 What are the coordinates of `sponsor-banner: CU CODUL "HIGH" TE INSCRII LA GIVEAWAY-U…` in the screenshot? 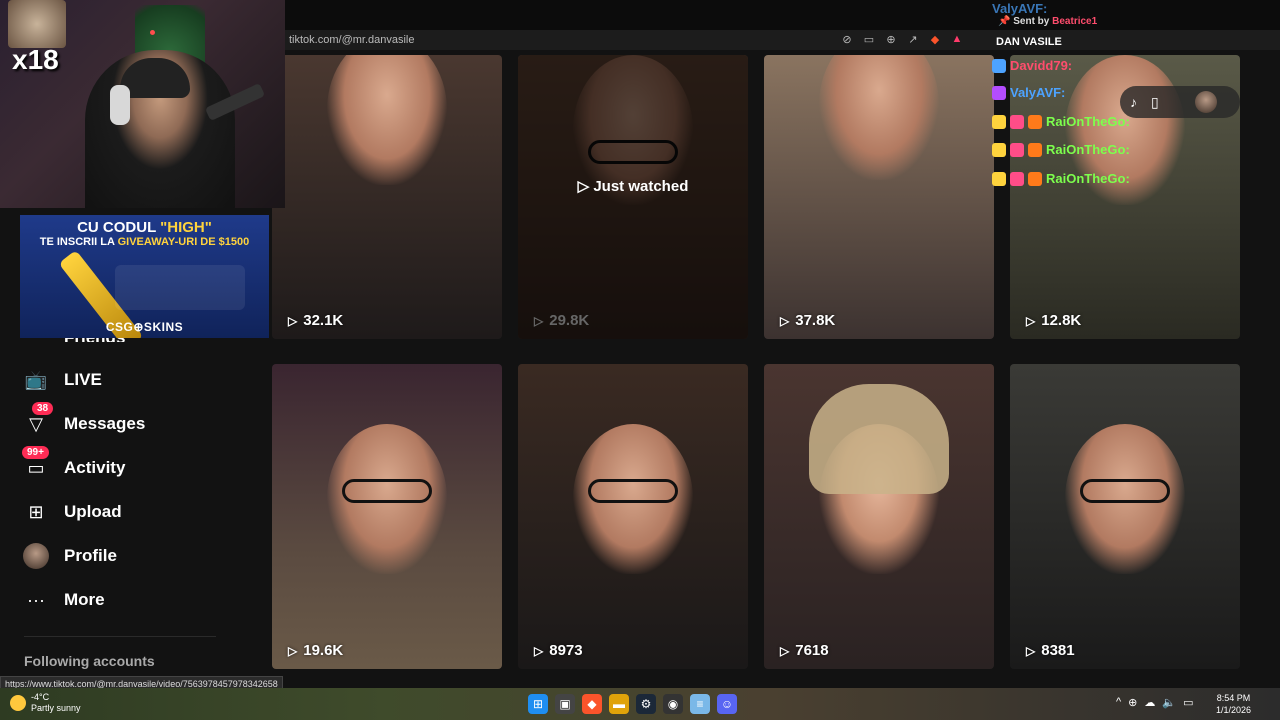 It's located at (144, 276).